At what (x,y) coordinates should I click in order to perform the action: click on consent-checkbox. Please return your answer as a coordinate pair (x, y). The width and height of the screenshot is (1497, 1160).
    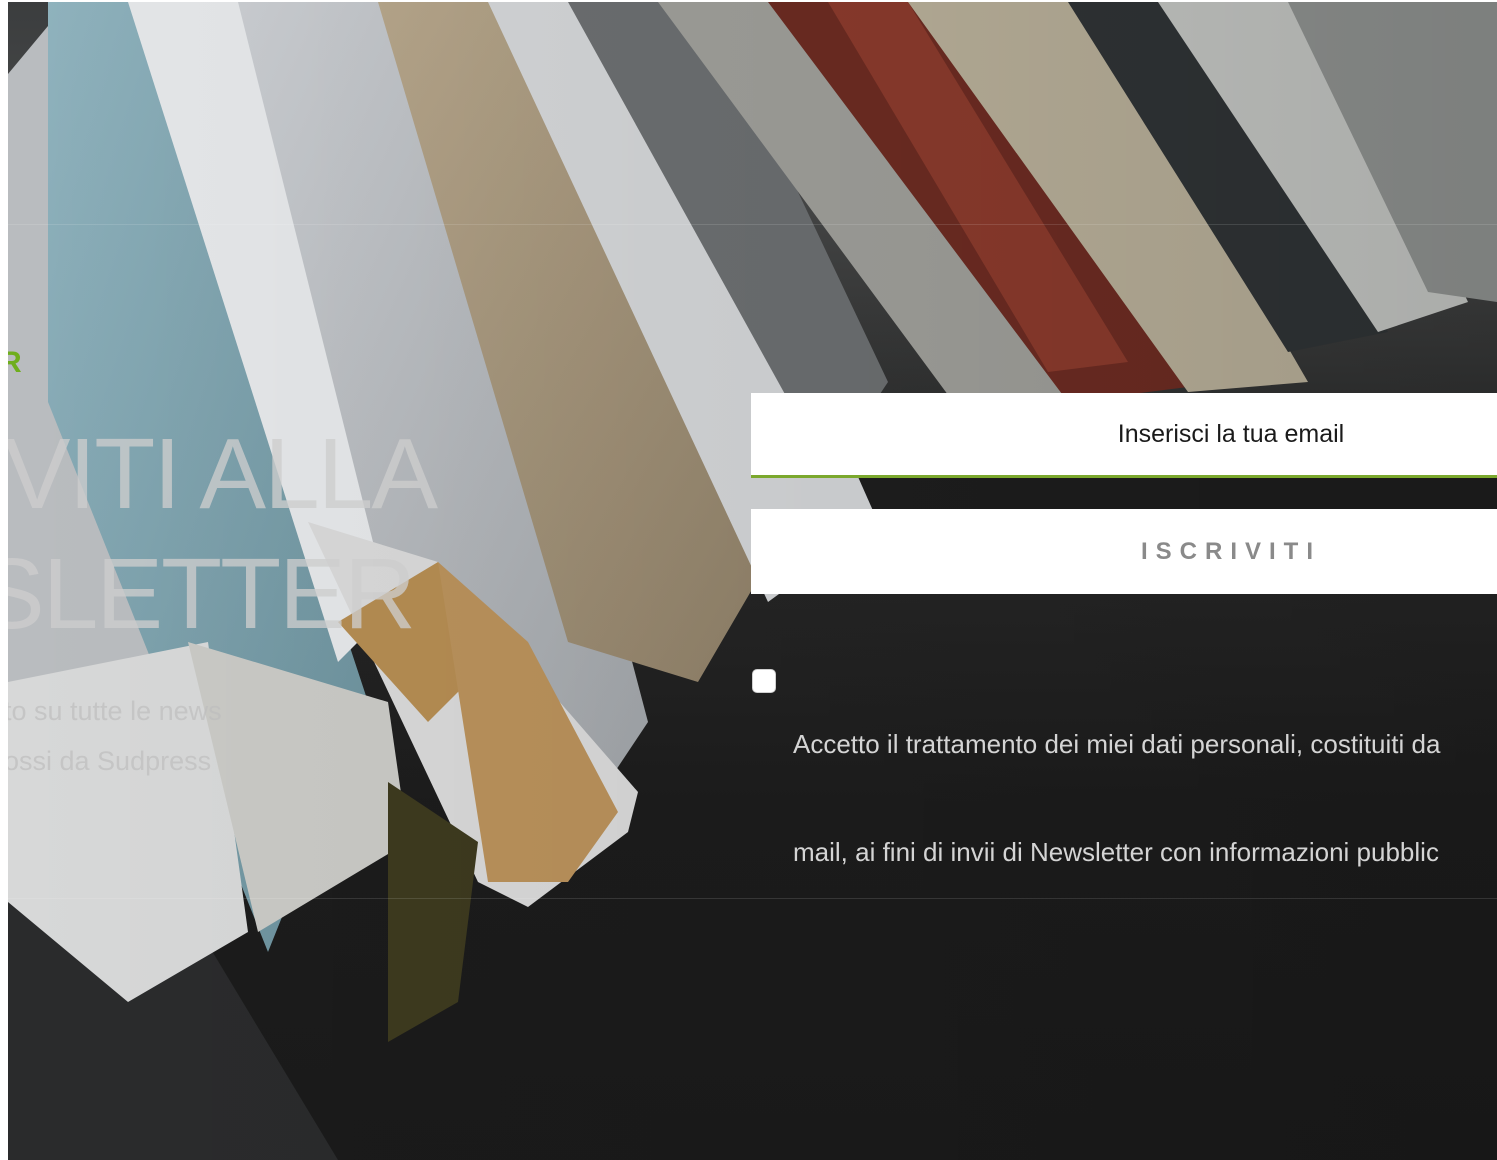
    Looking at the image, I should click on (764, 681).